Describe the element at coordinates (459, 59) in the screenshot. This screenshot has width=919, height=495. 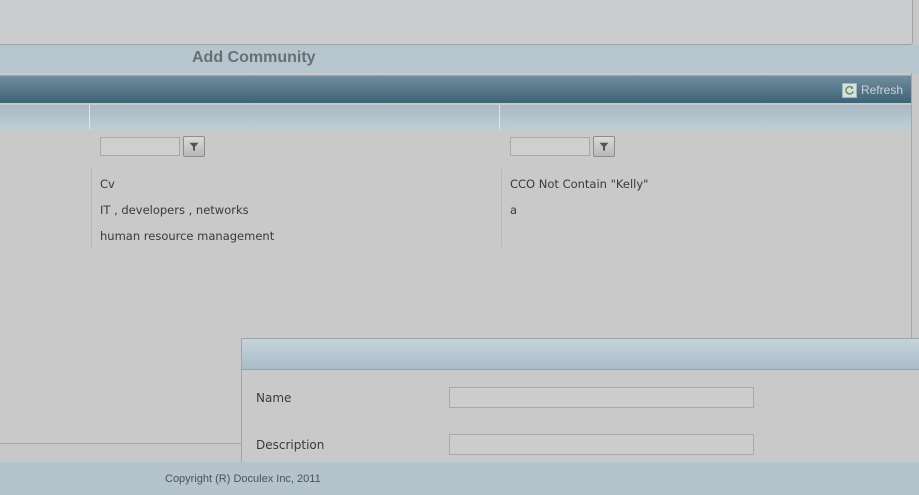
I see `page-title-bar: Add Community` at that location.